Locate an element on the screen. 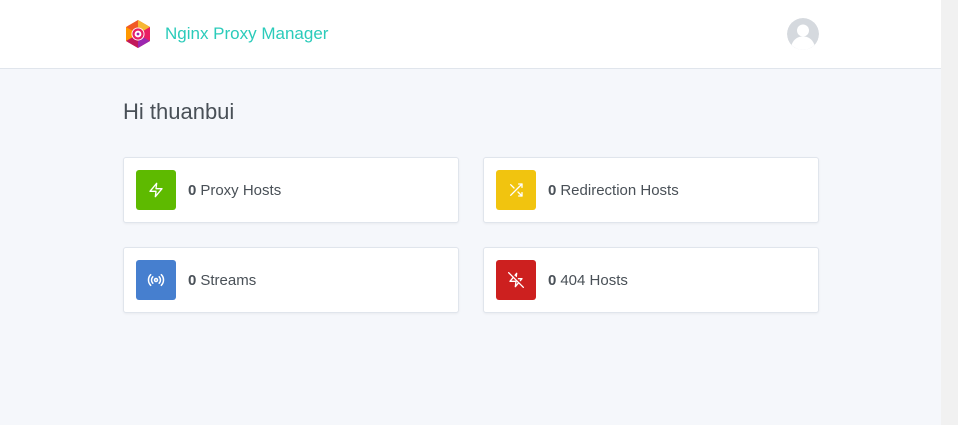 This screenshot has width=958, height=425. redirection-hosts-text: 0 Redirection Hosts is located at coordinates (613, 190).